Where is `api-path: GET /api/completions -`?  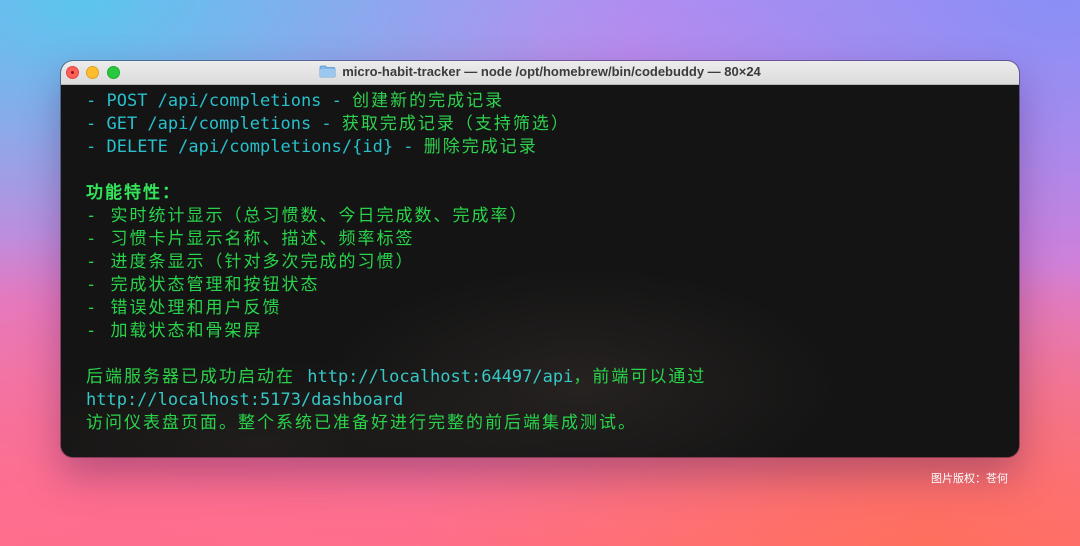 api-path: GET /api/completions - is located at coordinates (224, 124).